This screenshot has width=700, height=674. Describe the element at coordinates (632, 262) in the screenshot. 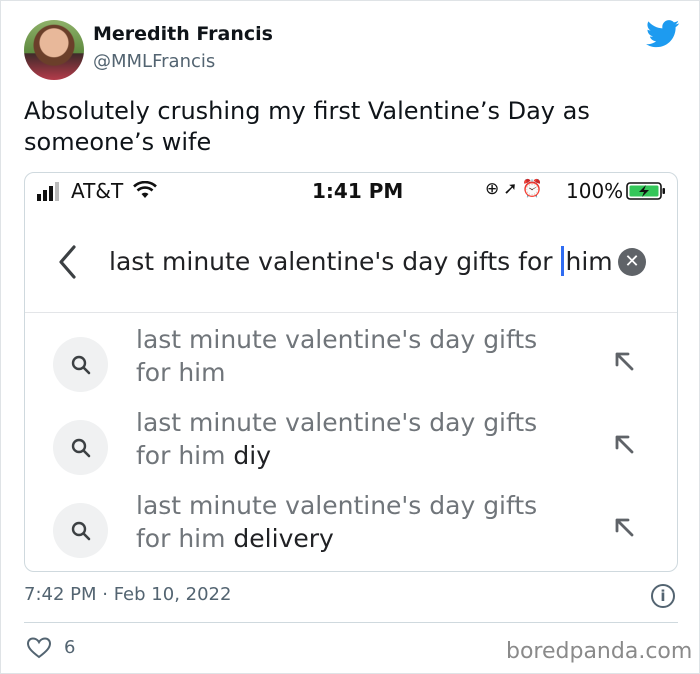

I see `clear-search-button: ✕` at that location.